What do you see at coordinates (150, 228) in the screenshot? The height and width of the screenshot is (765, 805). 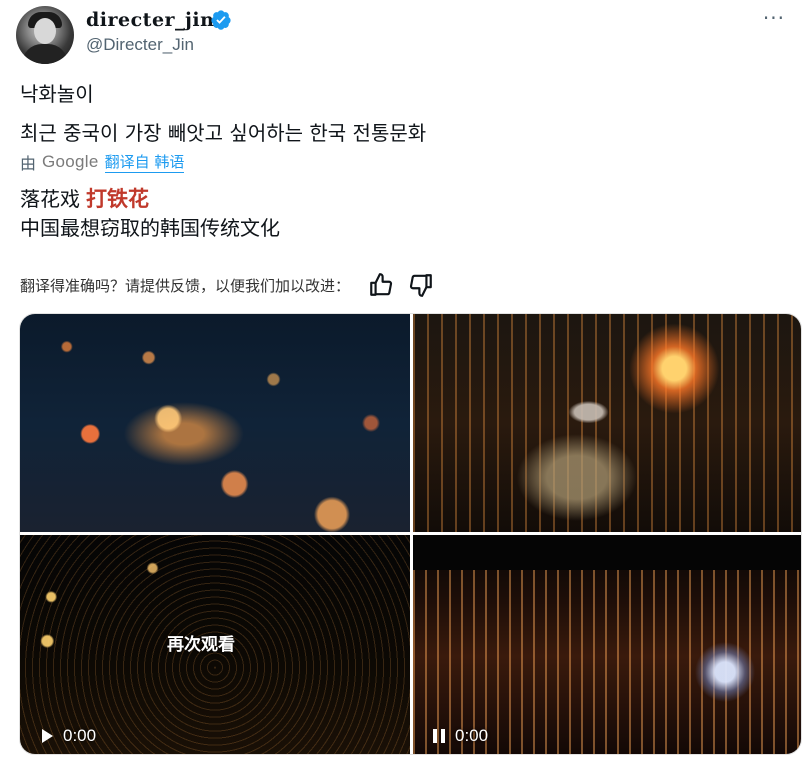 I see `translated-line-2: 中国最想窃取的韩国传统文化` at bounding box center [150, 228].